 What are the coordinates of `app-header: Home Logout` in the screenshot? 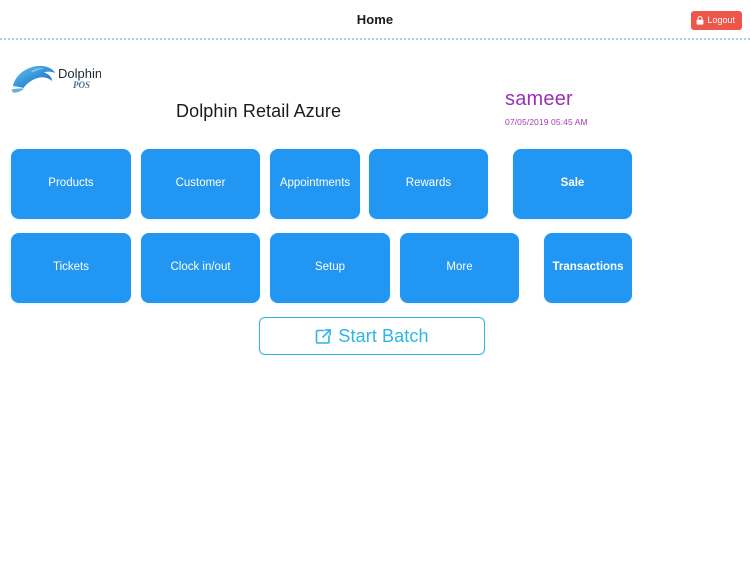 It's located at (375, 20).